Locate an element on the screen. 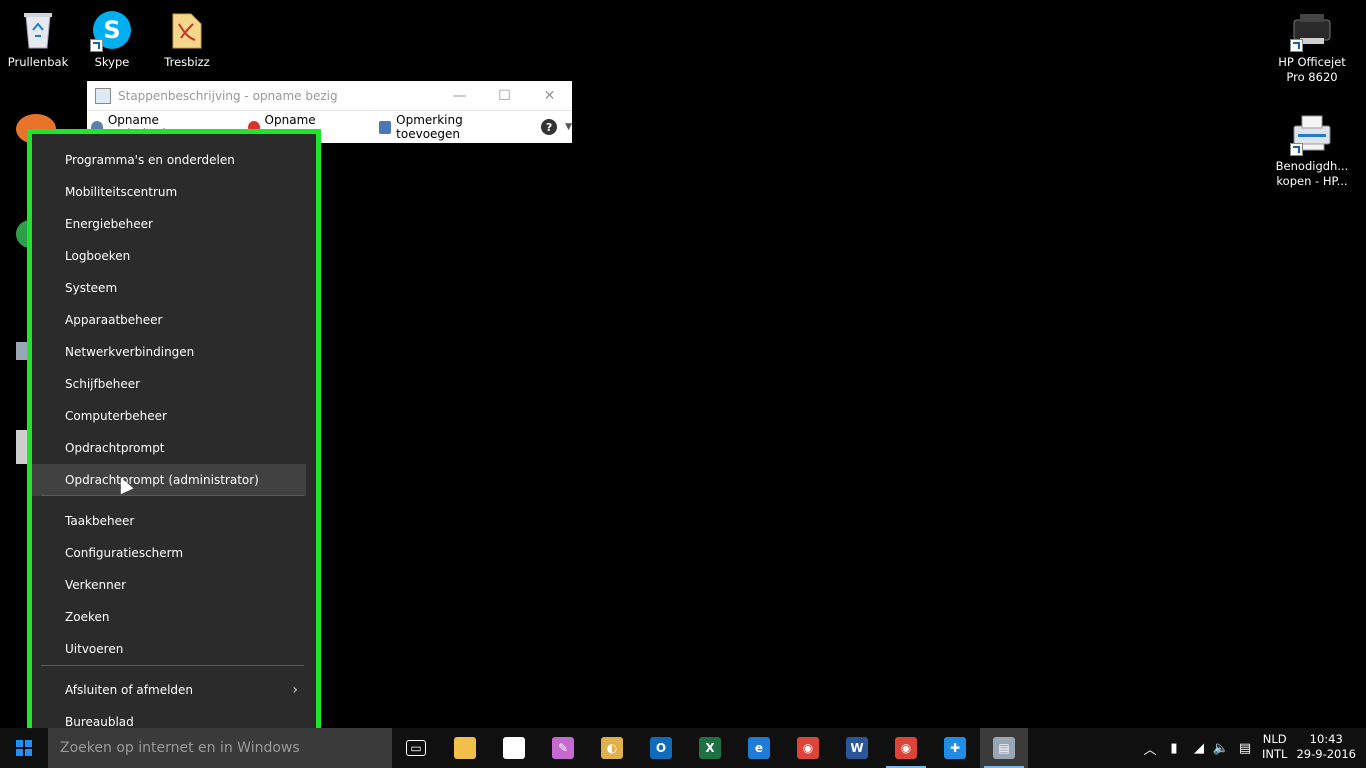 The width and height of the screenshot is (1366, 768). outlook-icon: O is located at coordinates (661, 748).